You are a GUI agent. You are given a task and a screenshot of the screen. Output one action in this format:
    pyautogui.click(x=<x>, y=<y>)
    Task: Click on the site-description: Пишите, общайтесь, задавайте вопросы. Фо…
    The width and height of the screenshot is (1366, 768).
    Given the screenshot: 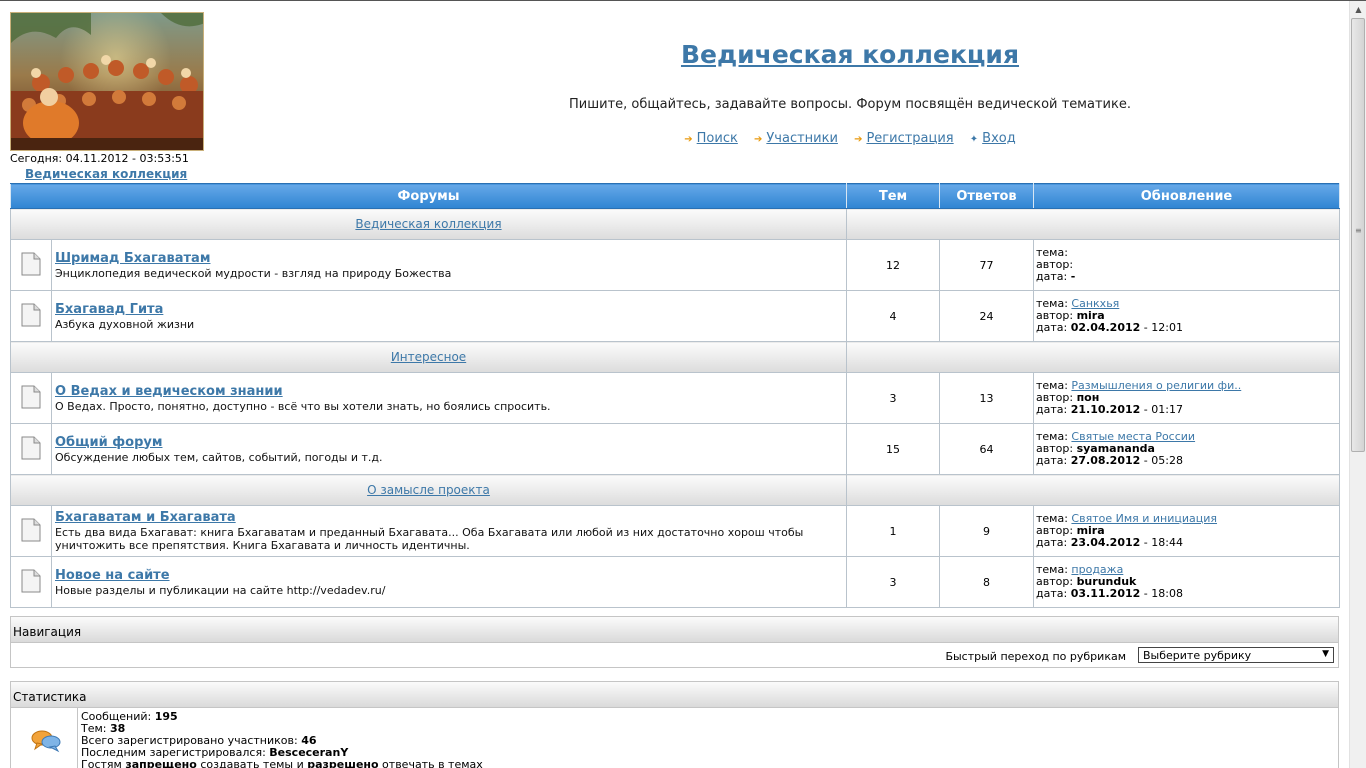 What is the action you would take?
    pyautogui.click(x=850, y=104)
    